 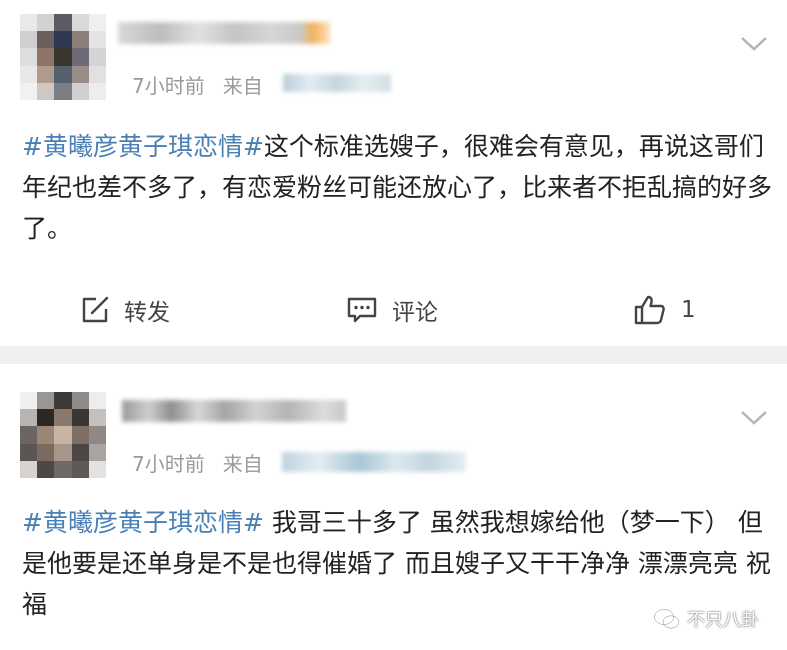 I want to click on action-bar: 转发 评论 1, so click(x=393, y=310).